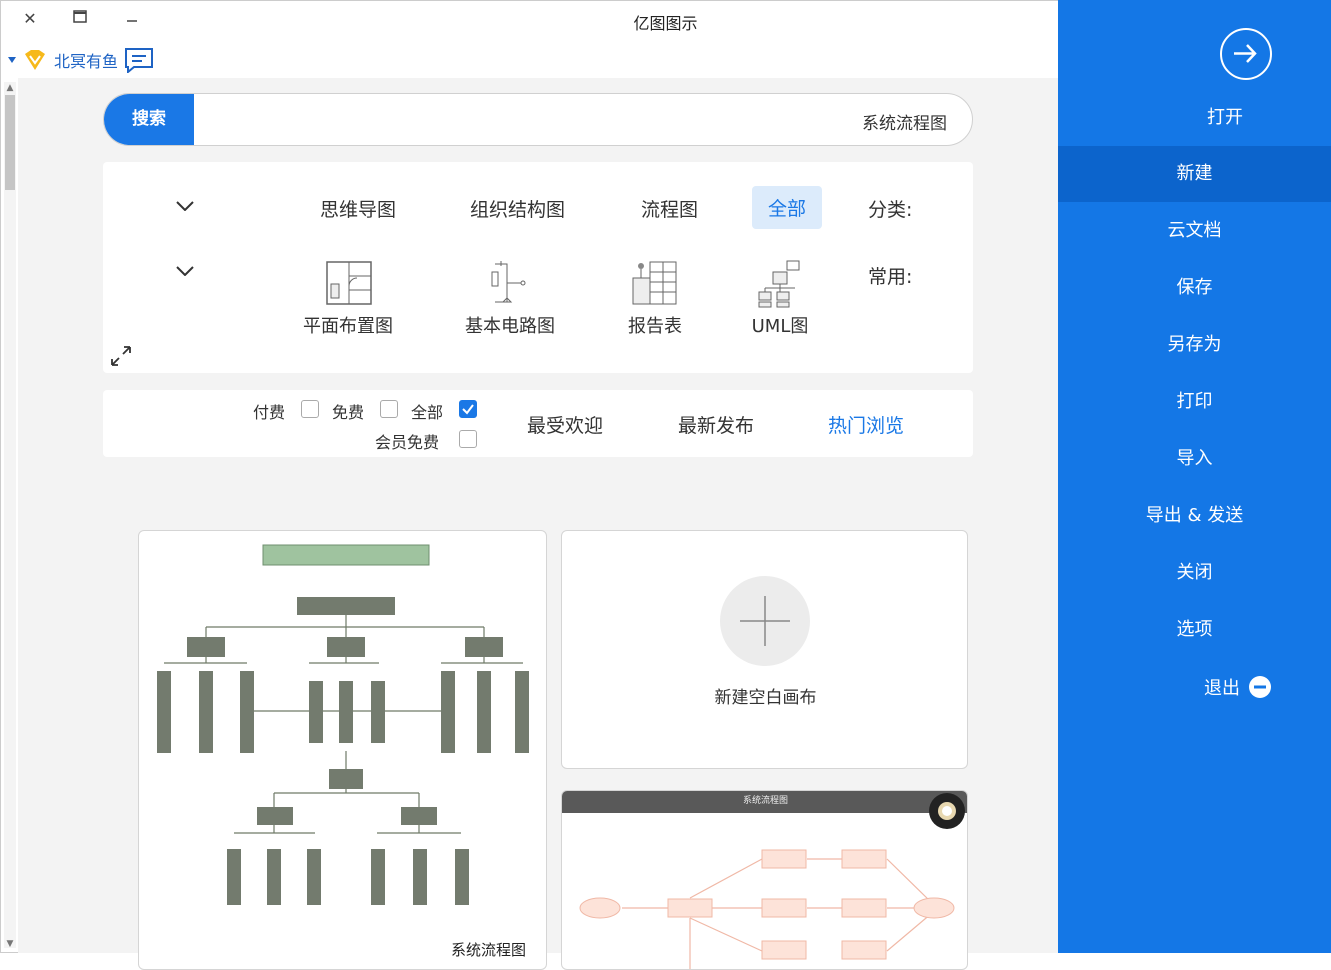 The height and width of the screenshot is (970, 1331). What do you see at coordinates (1194, 630) in the screenshot?
I see `sidebar-item-options: 选项` at bounding box center [1194, 630].